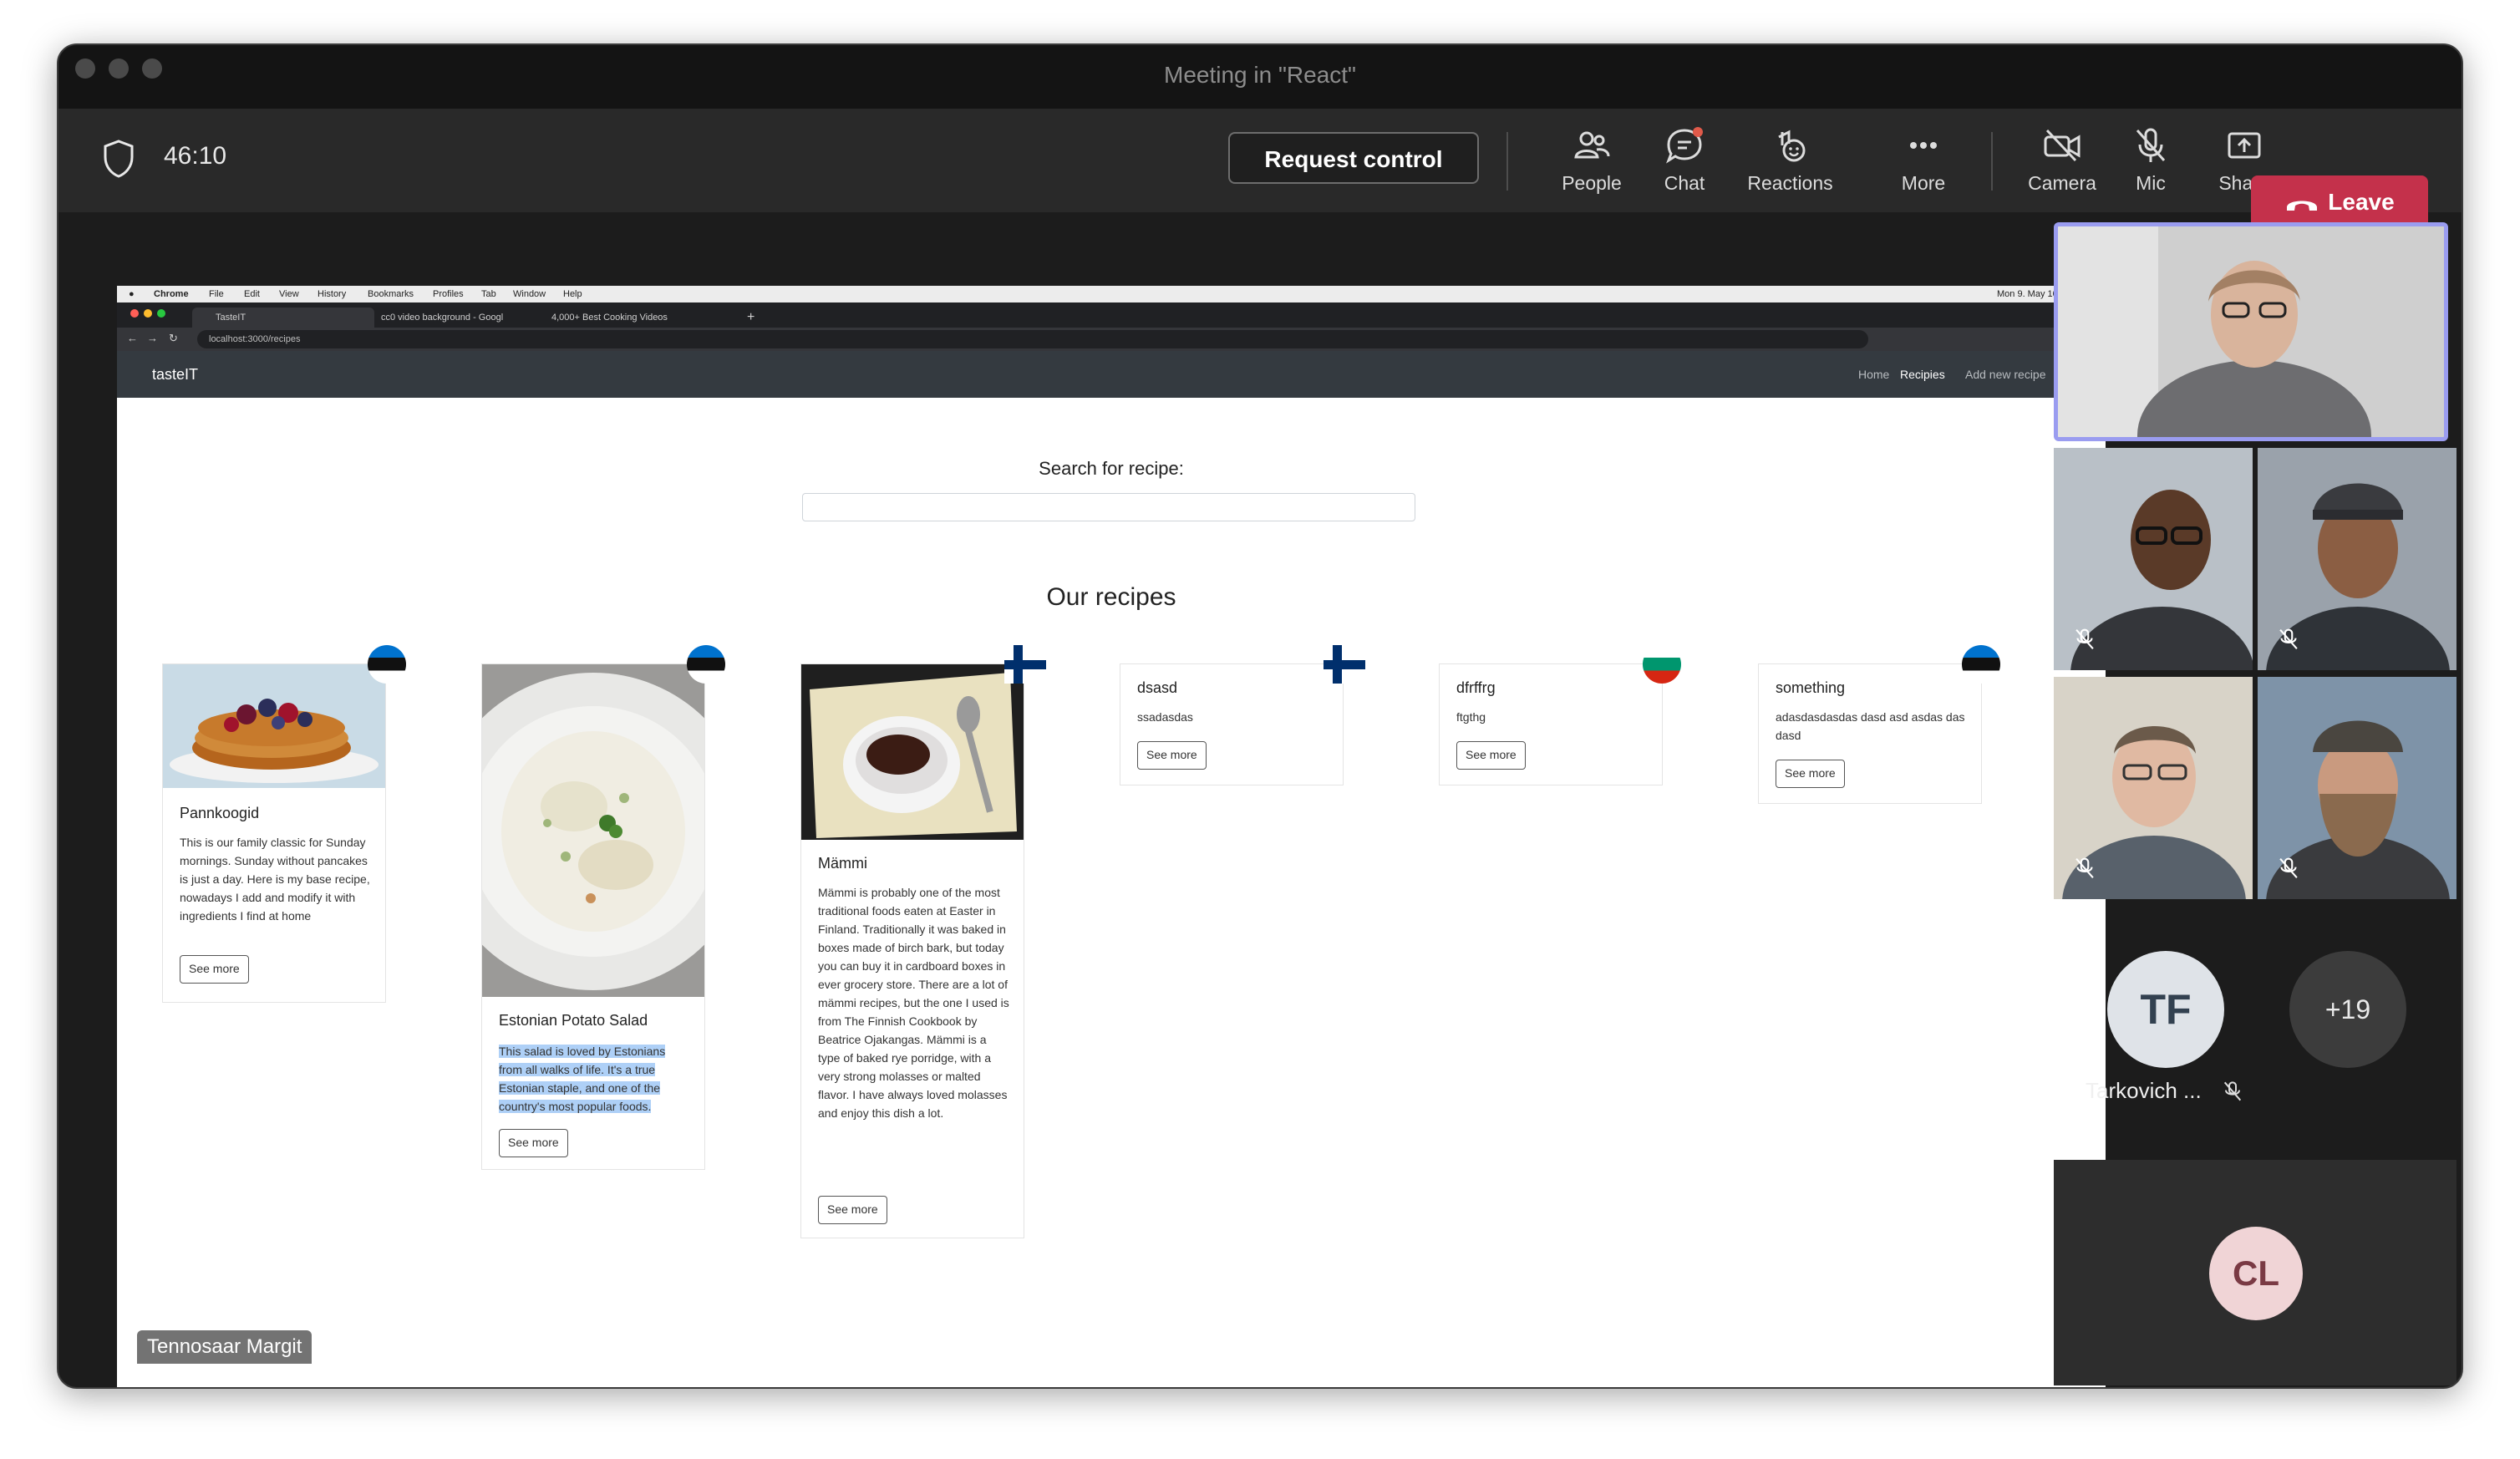  I want to click on new-tab-icon: +, so click(750, 318).